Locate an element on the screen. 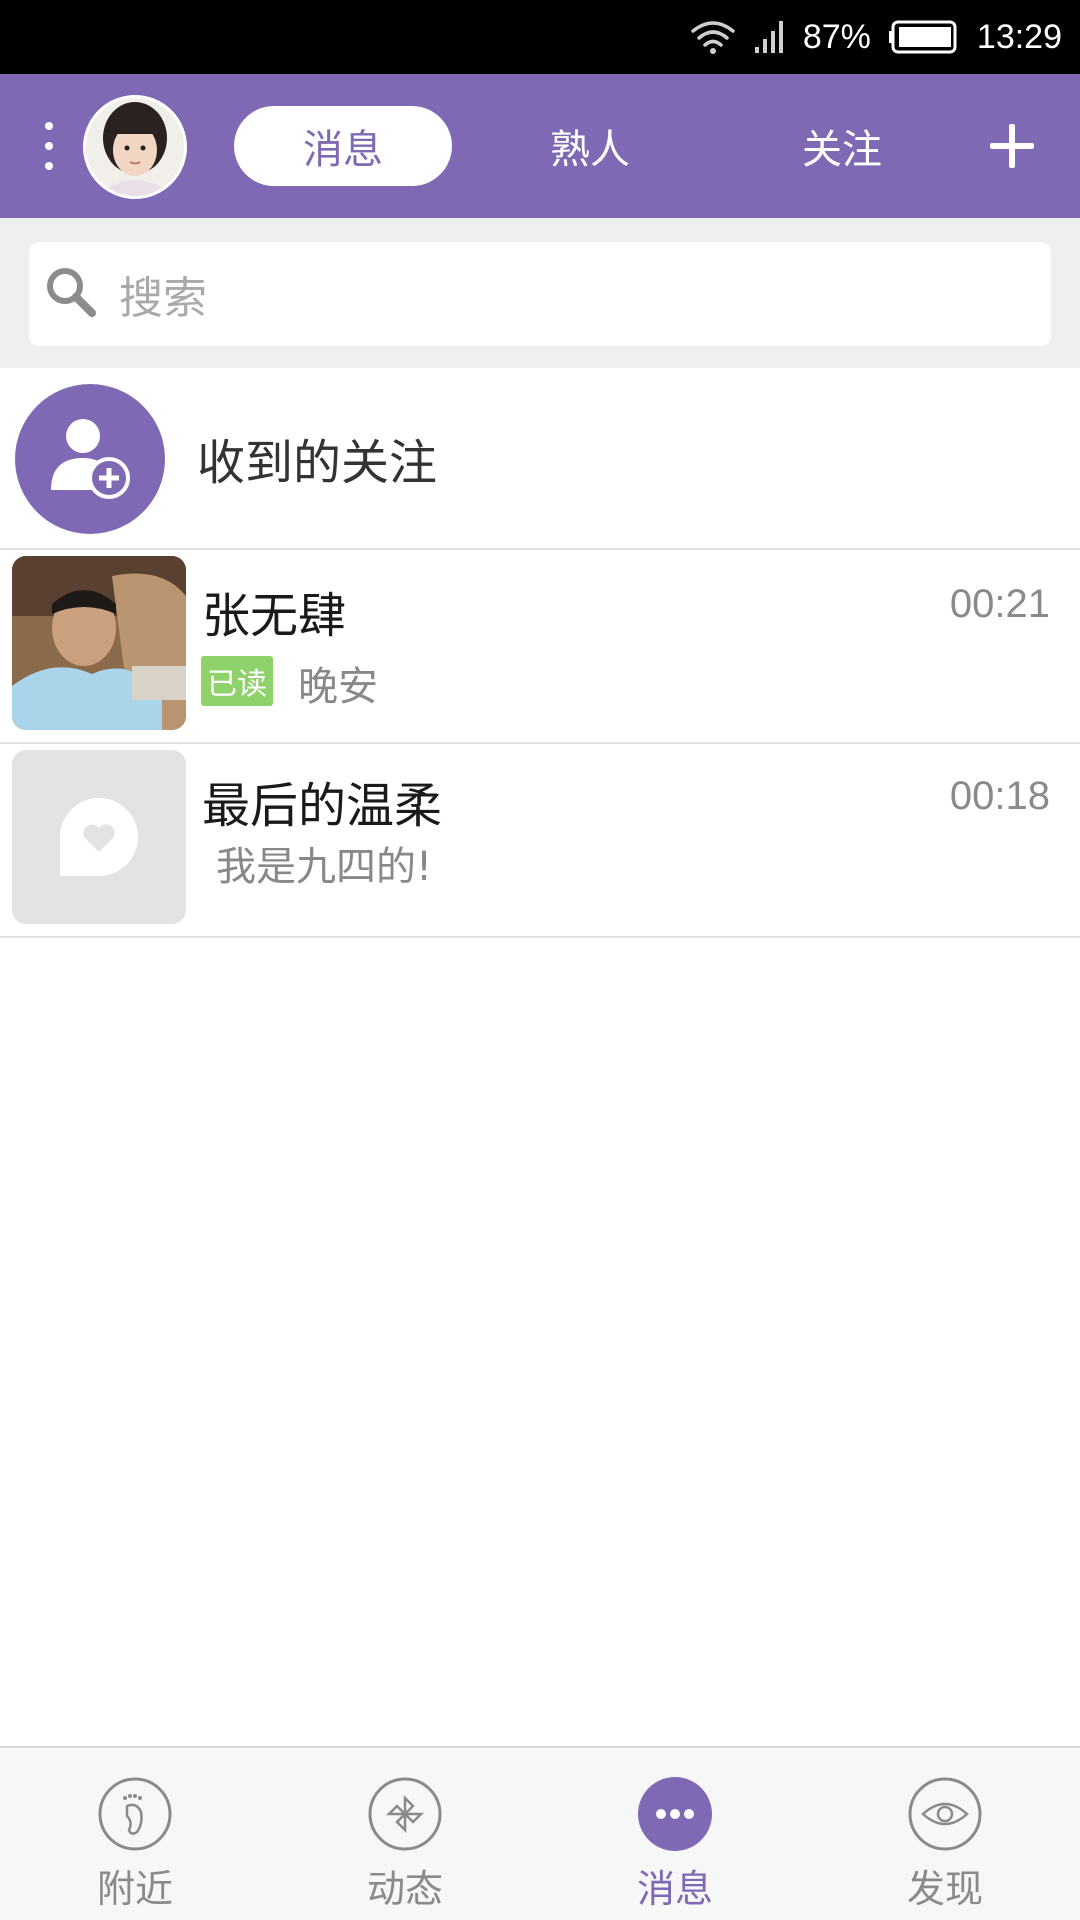 The height and width of the screenshot is (1920, 1080). nav-discover: 发现 is located at coordinates (945, 1834).